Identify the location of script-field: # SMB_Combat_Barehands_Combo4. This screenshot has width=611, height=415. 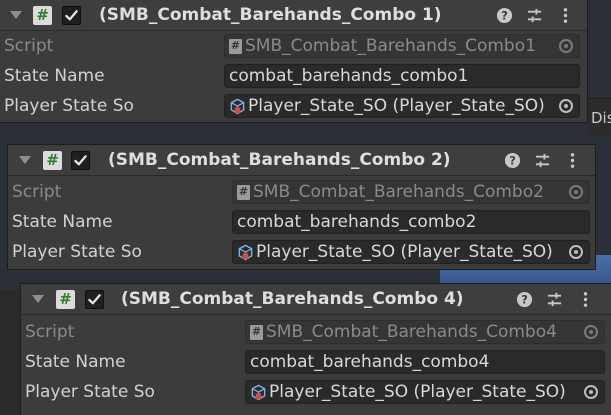
(425, 332).